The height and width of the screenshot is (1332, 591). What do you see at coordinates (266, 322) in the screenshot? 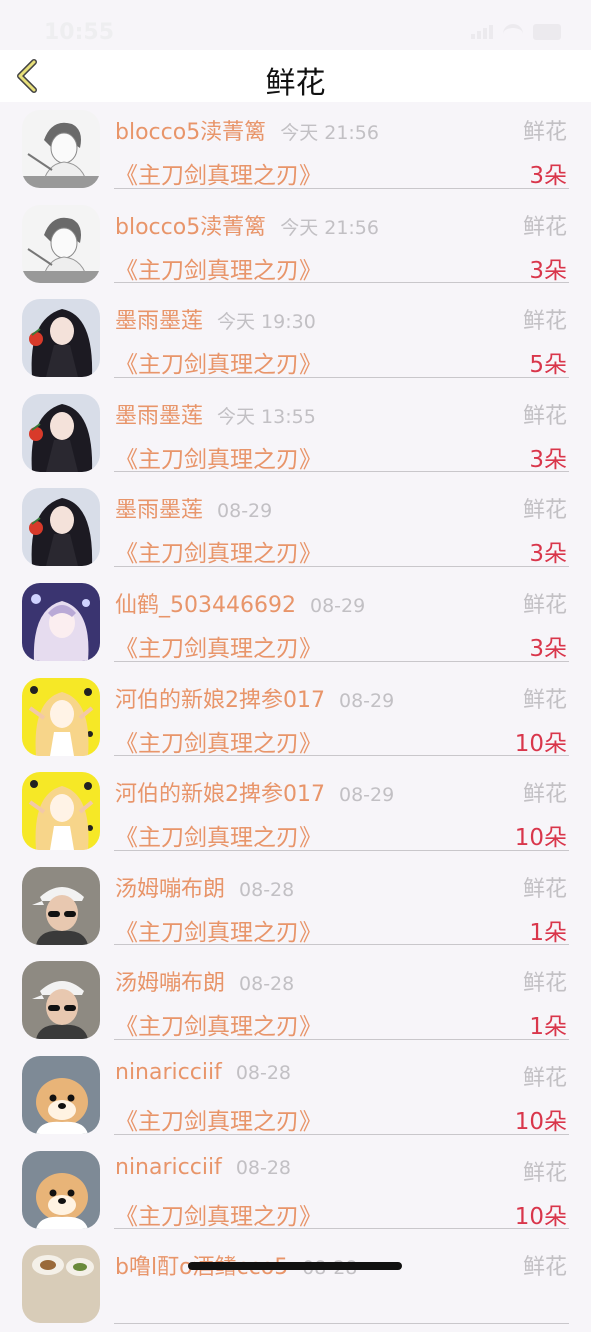
I see `timestamp: 今天 19:30` at bounding box center [266, 322].